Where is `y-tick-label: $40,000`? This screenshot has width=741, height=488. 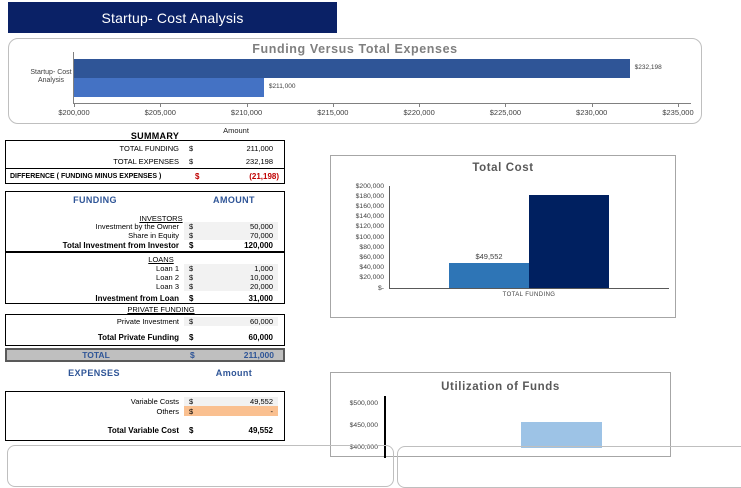
y-tick-label: $40,000 is located at coordinates (371, 268).